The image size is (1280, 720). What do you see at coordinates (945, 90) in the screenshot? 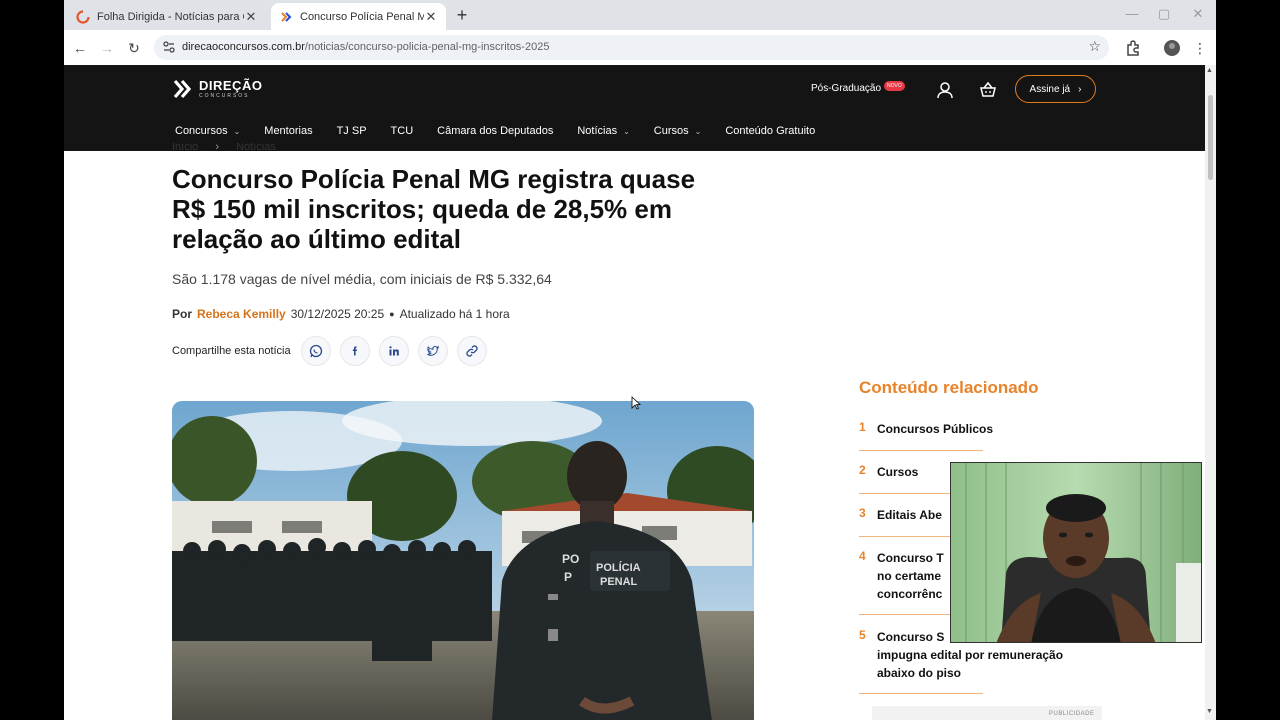
I see `user-icon` at bounding box center [945, 90].